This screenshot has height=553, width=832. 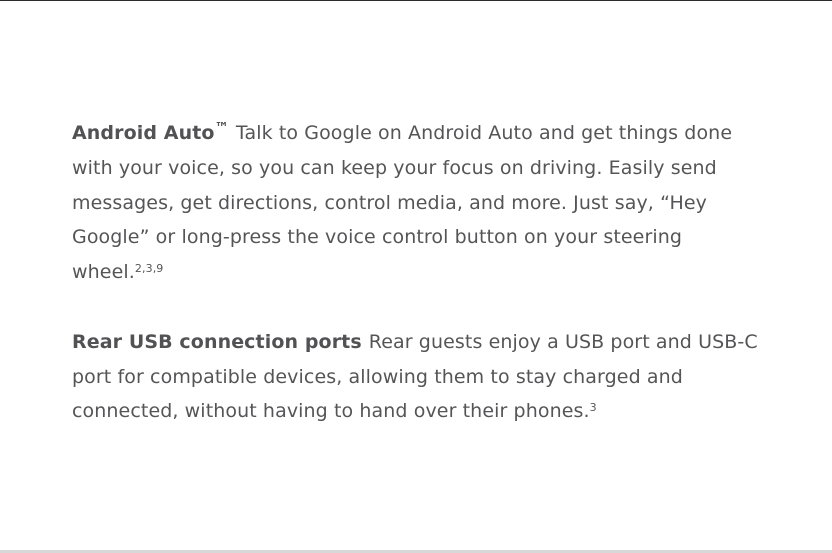 What do you see at coordinates (593, 408) in the screenshot?
I see `footnote-reference: 3` at bounding box center [593, 408].